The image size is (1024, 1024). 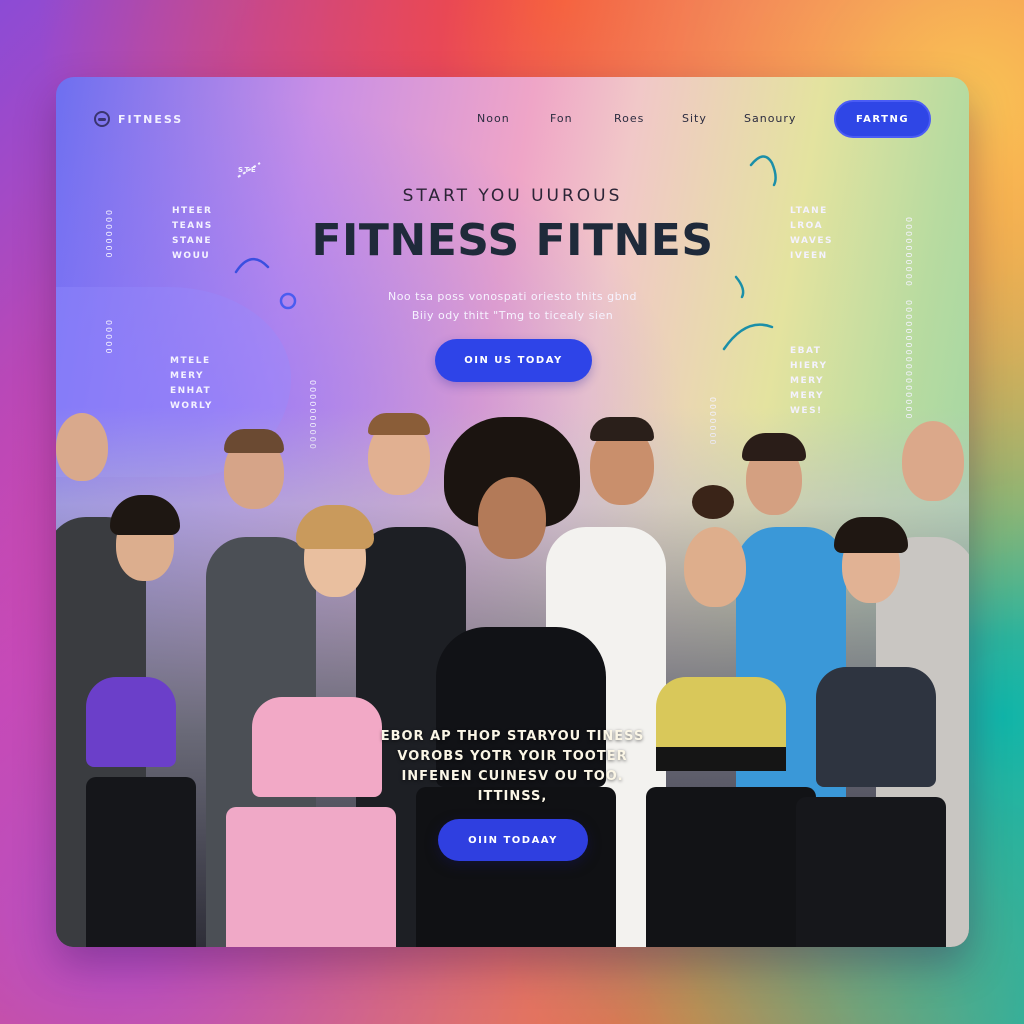 I want to click on join-today-button: OIIN TODAAY, so click(x=513, y=840).